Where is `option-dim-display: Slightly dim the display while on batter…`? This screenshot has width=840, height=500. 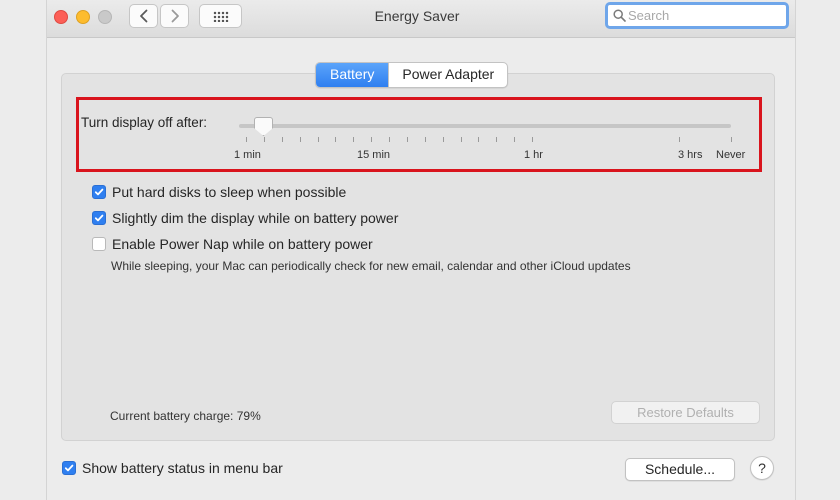 option-dim-display: Slightly dim the display while on batter… is located at coordinates (245, 218).